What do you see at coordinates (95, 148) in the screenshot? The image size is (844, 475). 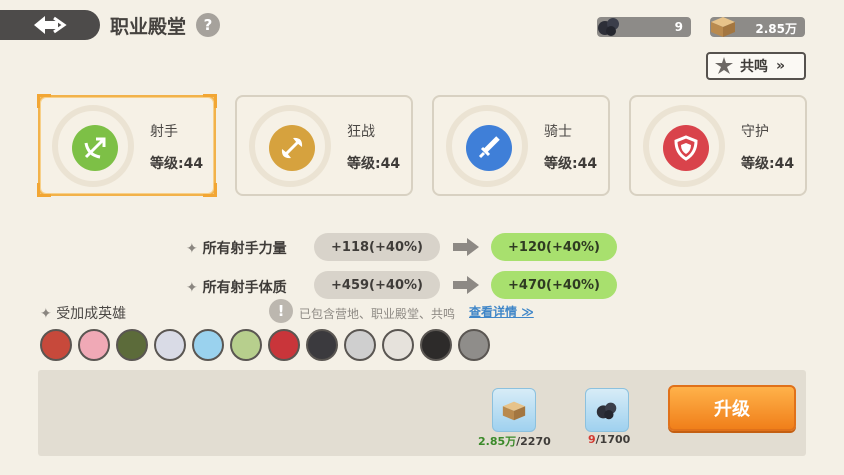 I see `bow-icon` at bounding box center [95, 148].